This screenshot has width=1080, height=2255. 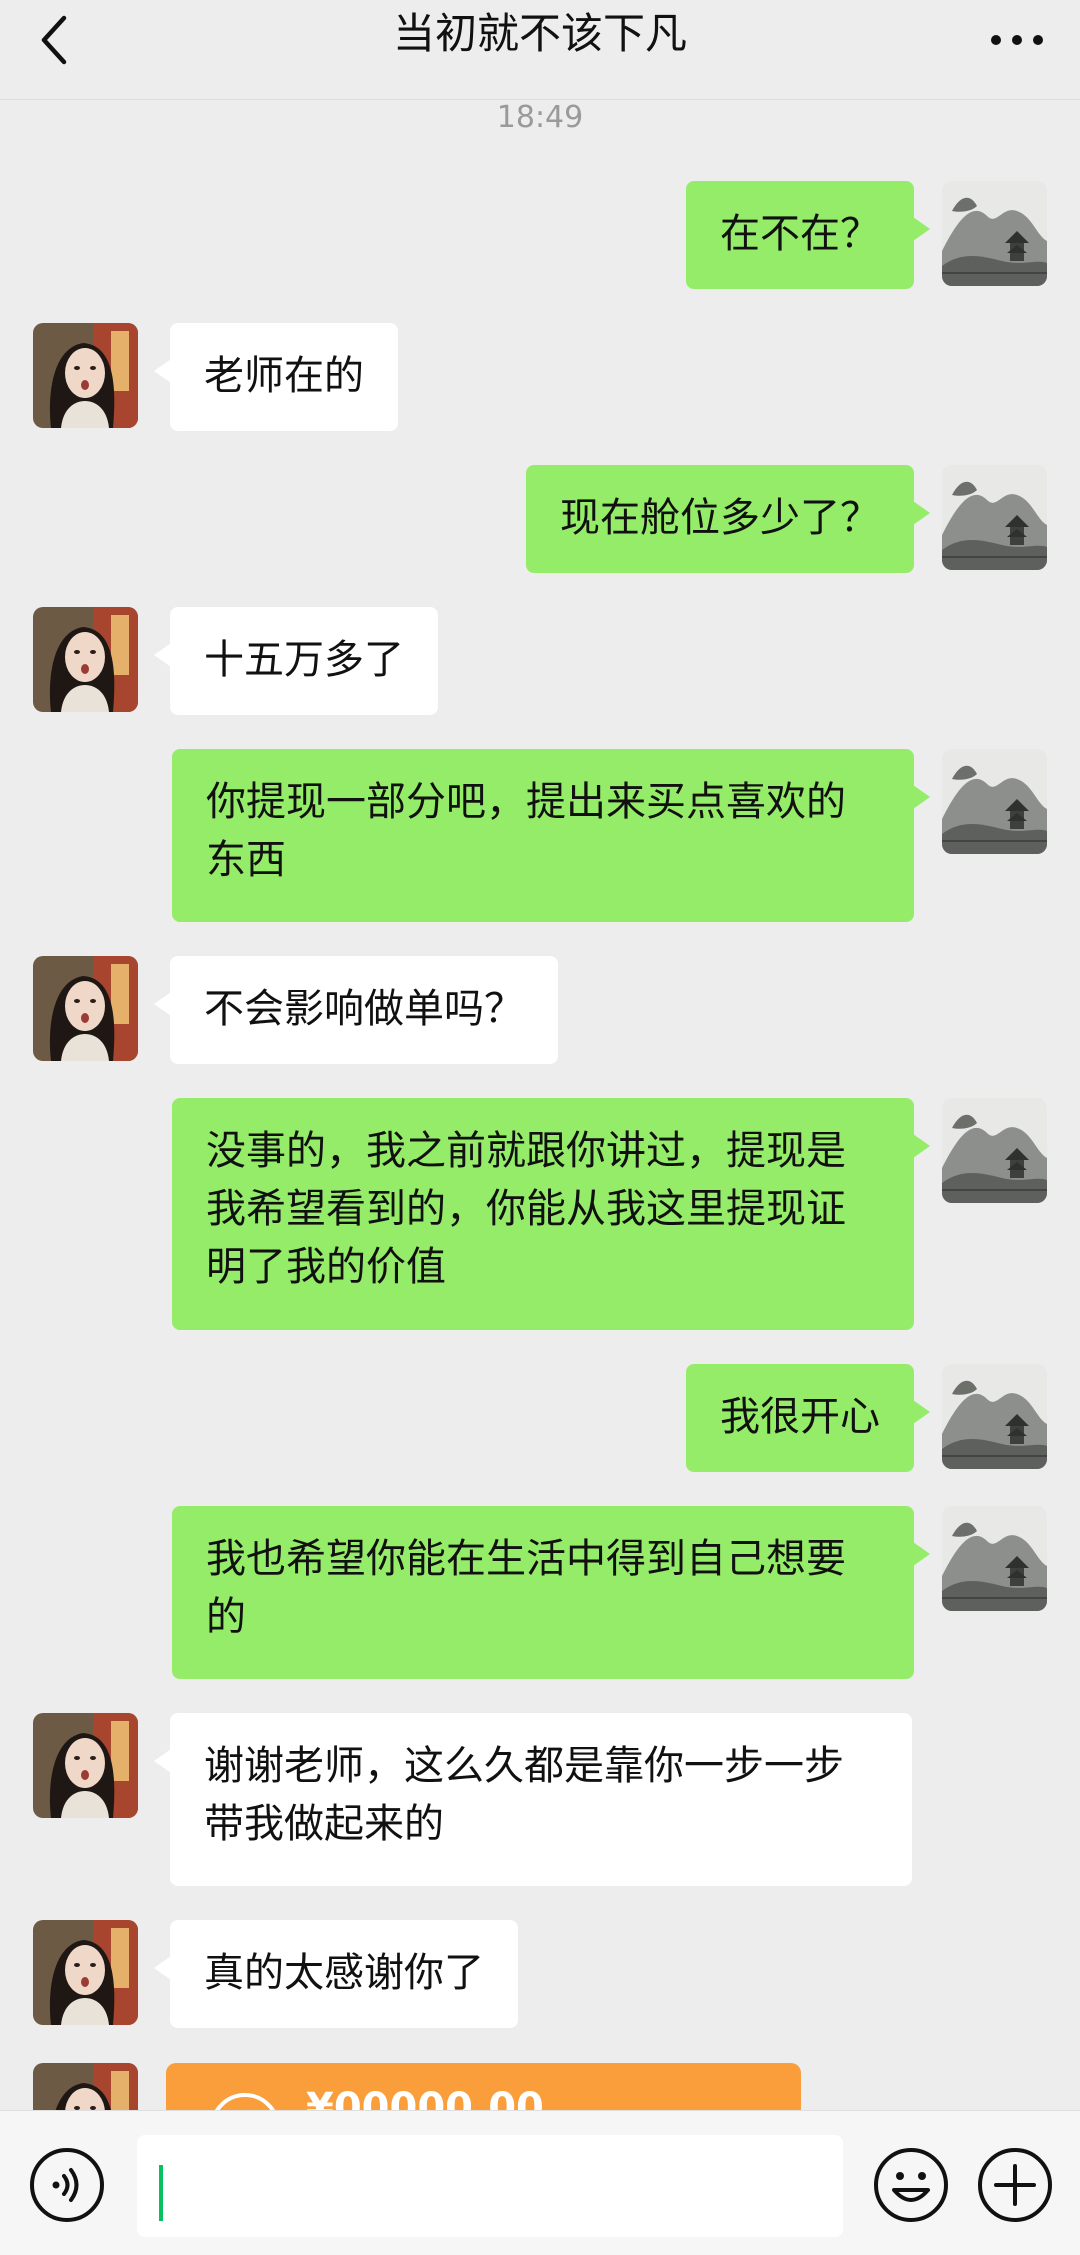 I want to click on incoming-message: 十五万多了, so click(x=296, y=661).